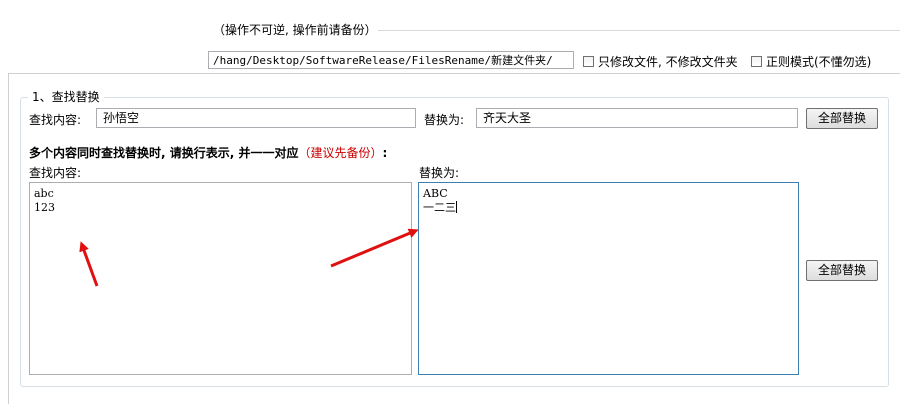 The height and width of the screenshot is (404, 900). Describe the element at coordinates (639, 30) in the screenshot. I see `header-separator` at that location.